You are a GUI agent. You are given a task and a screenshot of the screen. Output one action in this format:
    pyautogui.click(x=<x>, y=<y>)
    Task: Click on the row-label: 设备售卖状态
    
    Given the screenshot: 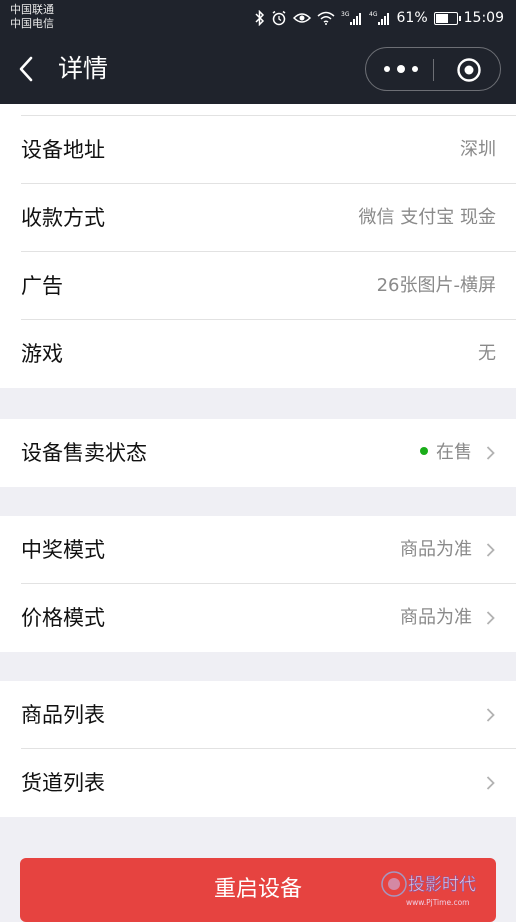 What is the action you would take?
    pyautogui.click(x=84, y=453)
    